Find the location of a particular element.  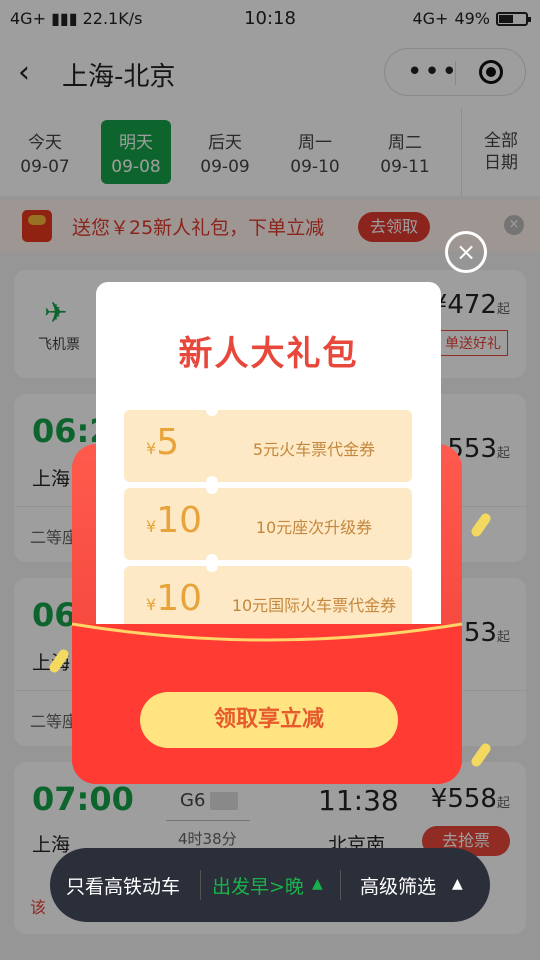

coupon-amount: ¥10 is located at coordinates (174, 520).